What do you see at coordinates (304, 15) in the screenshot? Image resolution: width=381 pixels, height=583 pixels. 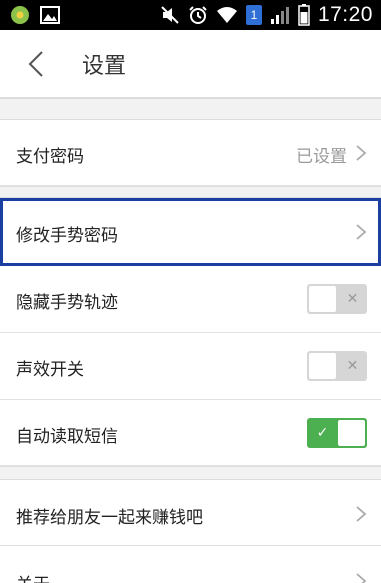 I see `battery-icon` at bounding box center [304, 15].